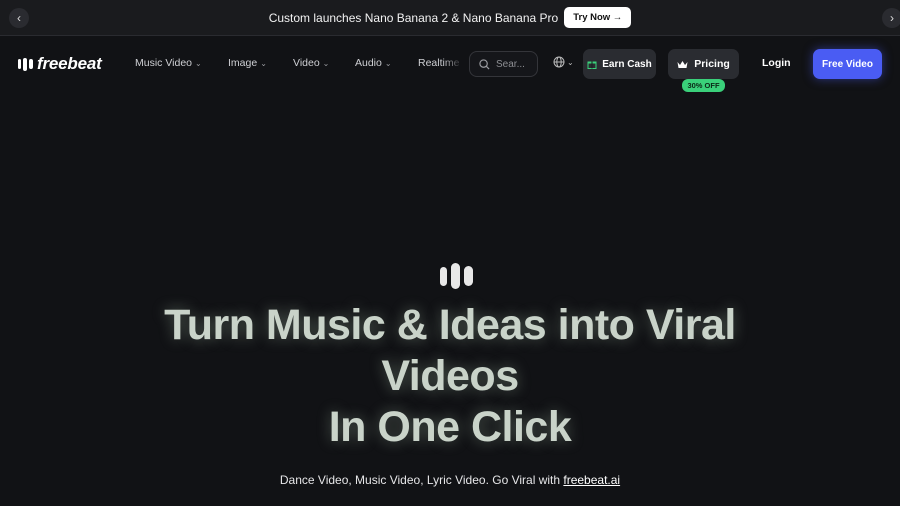 This screenshot has height=506, width=900. What do you see at coordinates (19, 18) in the screenshot?
I see `chevron-left-icon: ‹` at bounding box center [19, 18].